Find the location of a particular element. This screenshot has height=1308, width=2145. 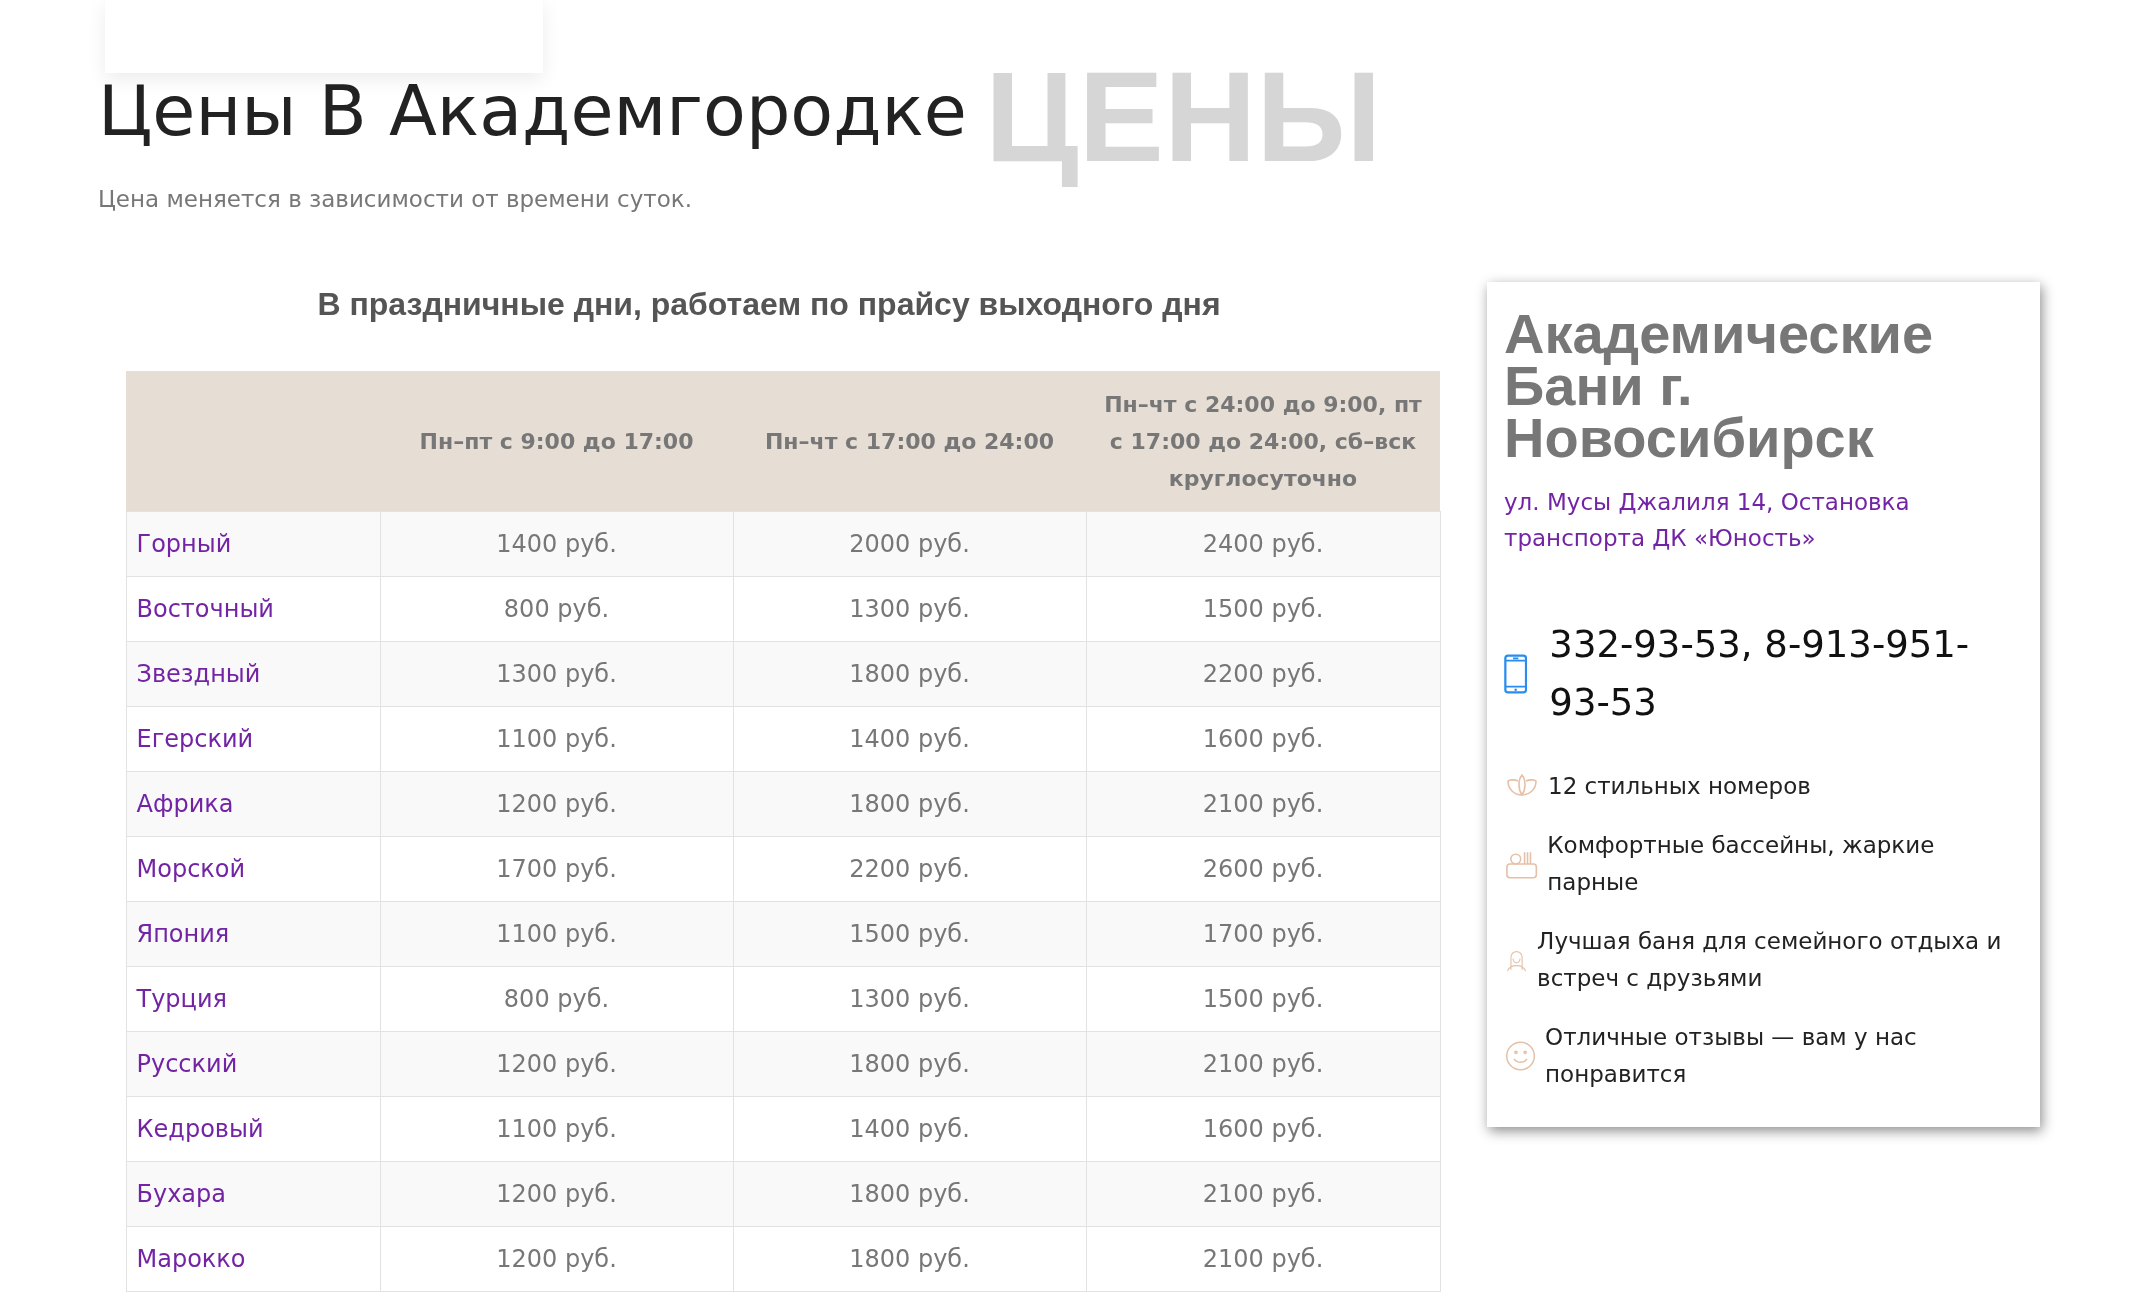

address: ул. Мусы Джалиля 14, Остановка транспорта ДК «Юность» is located at coordinates (1707, 520).